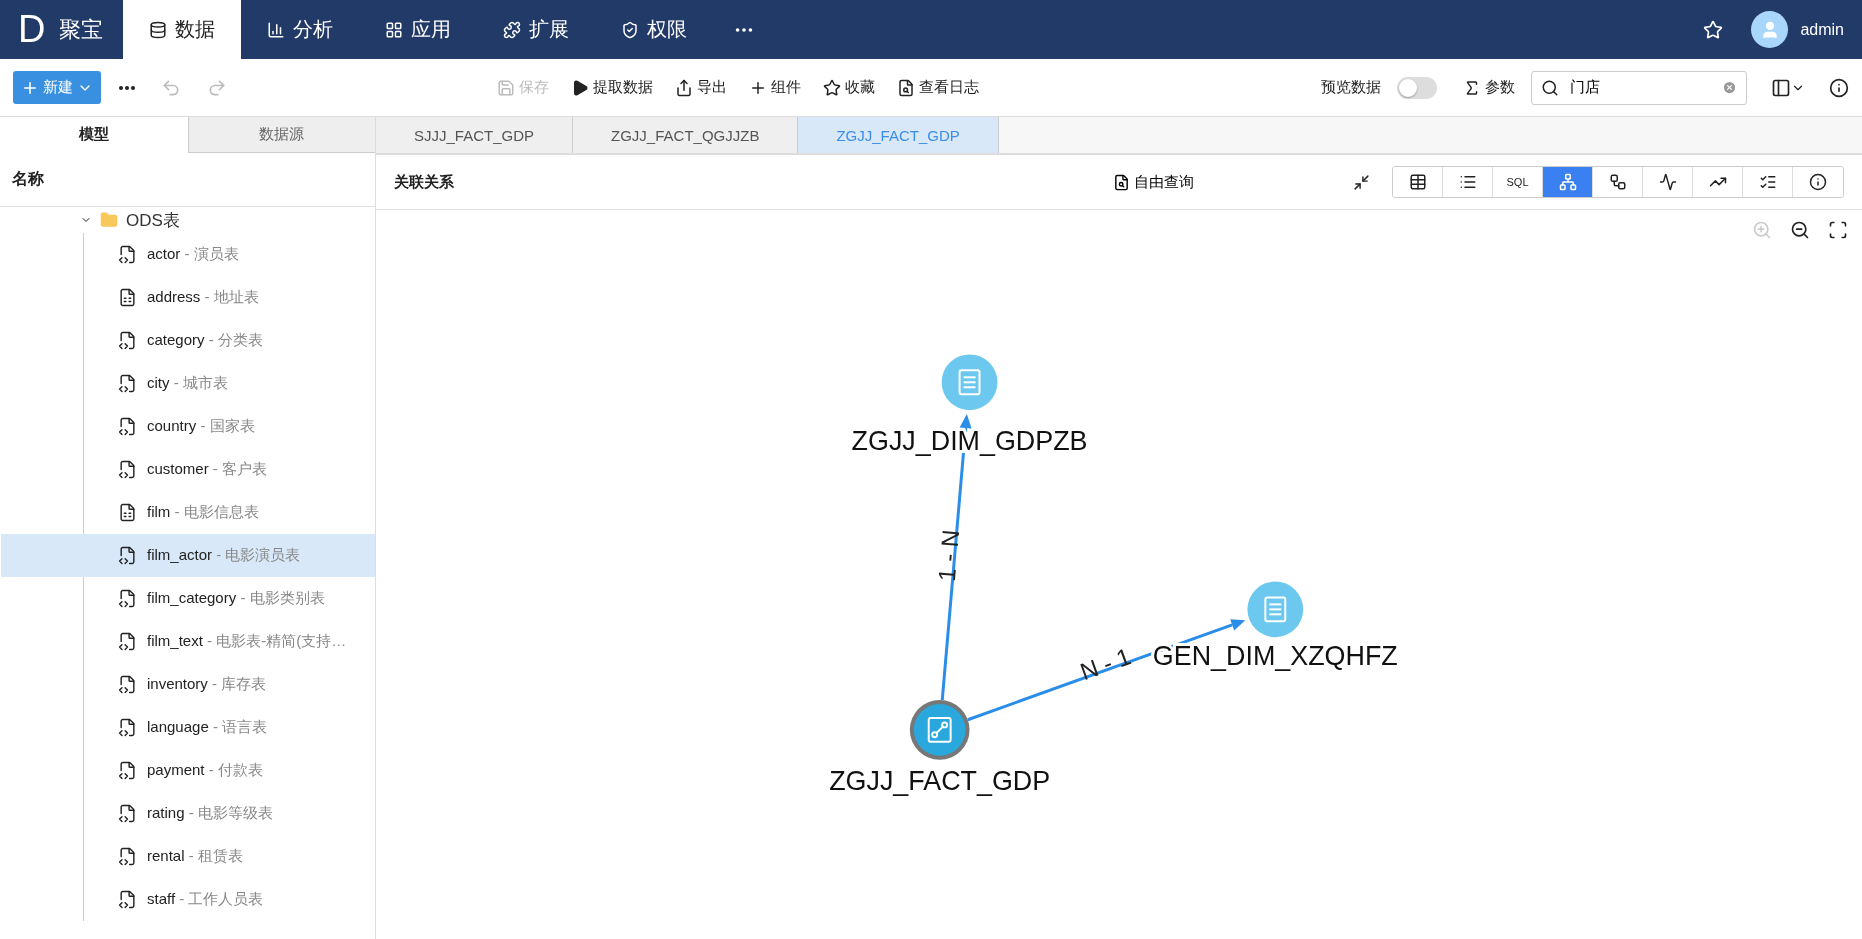 The width and height of the screenshot is (1862, 939). What do you see at coordinates (1767, 182) in the screenshot?
I see `check-icon` at bounding box center [1767, 182].